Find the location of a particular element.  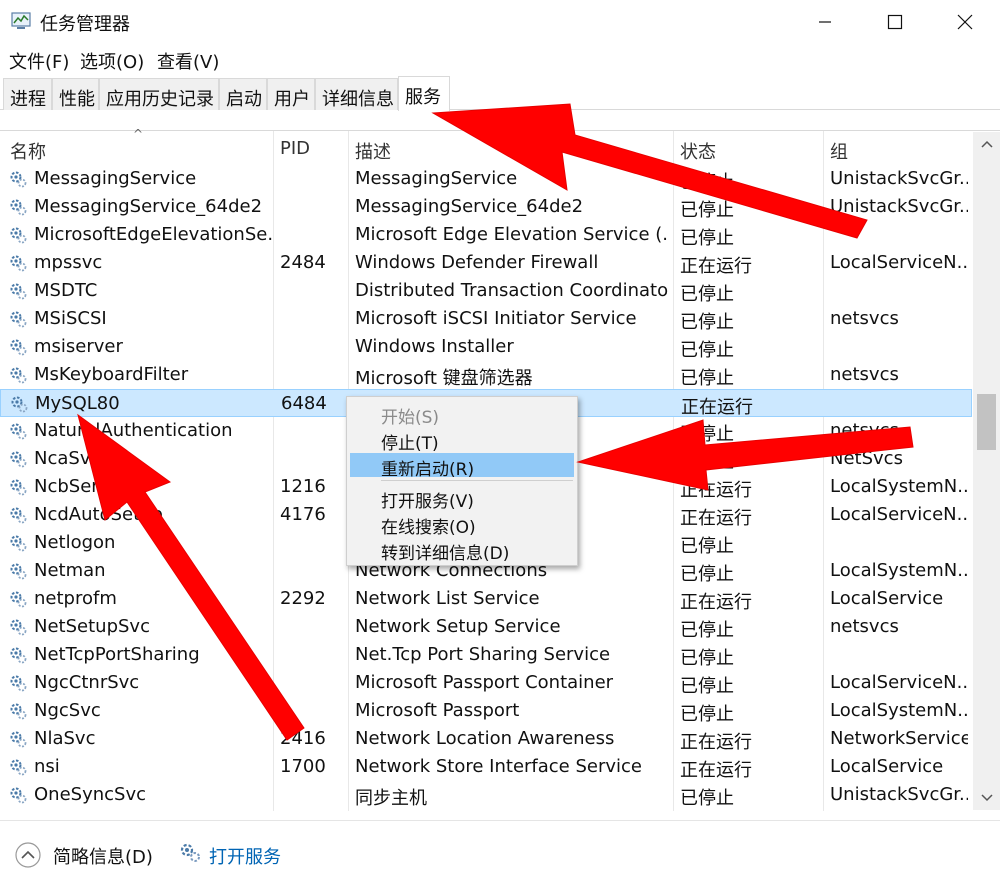

scroll-up-button is located at coordinates (986, 144).